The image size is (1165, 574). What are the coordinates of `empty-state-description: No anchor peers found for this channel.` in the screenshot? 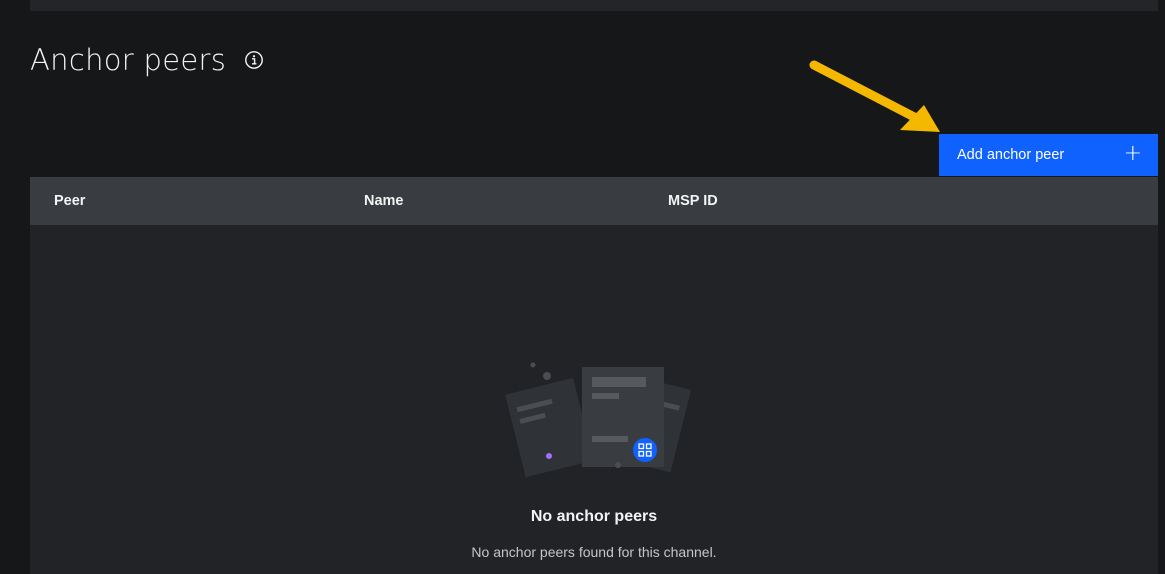 It's located at (594, 552).